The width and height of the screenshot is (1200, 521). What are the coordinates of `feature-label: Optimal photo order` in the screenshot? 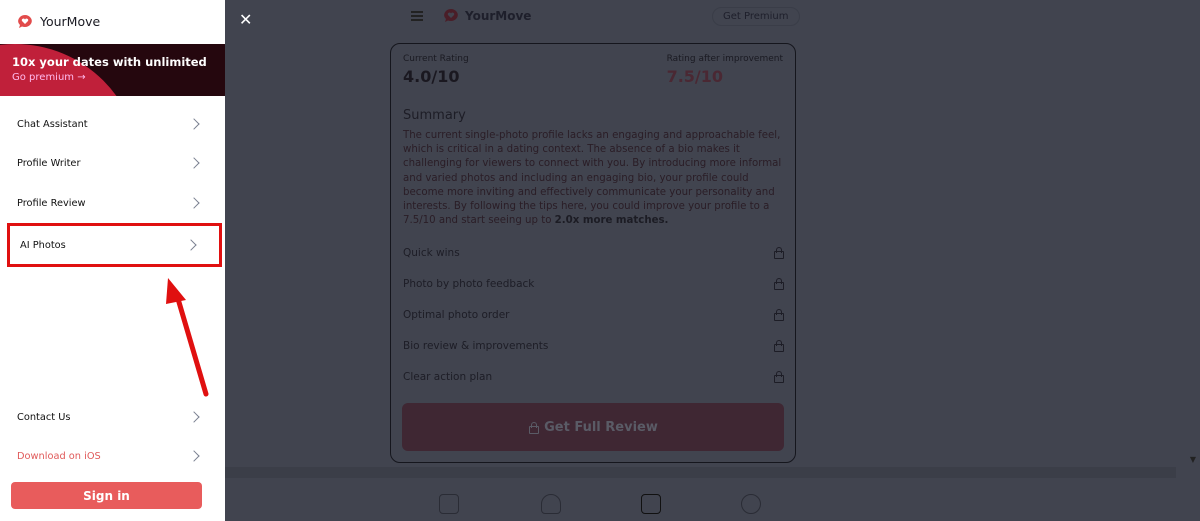 It's located at (456, 314).